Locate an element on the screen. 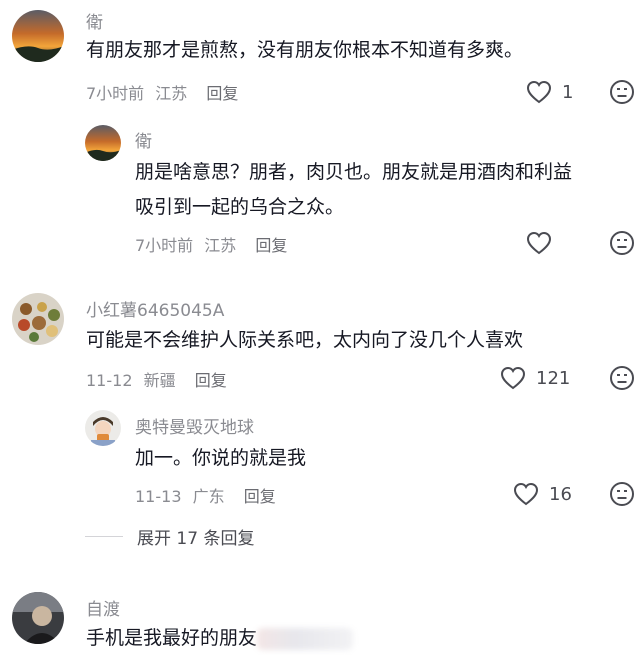 This screenshot has width=641, height=655. reply-meta: 7小时前 江苏 回复 is located at coordinates (211, 244).